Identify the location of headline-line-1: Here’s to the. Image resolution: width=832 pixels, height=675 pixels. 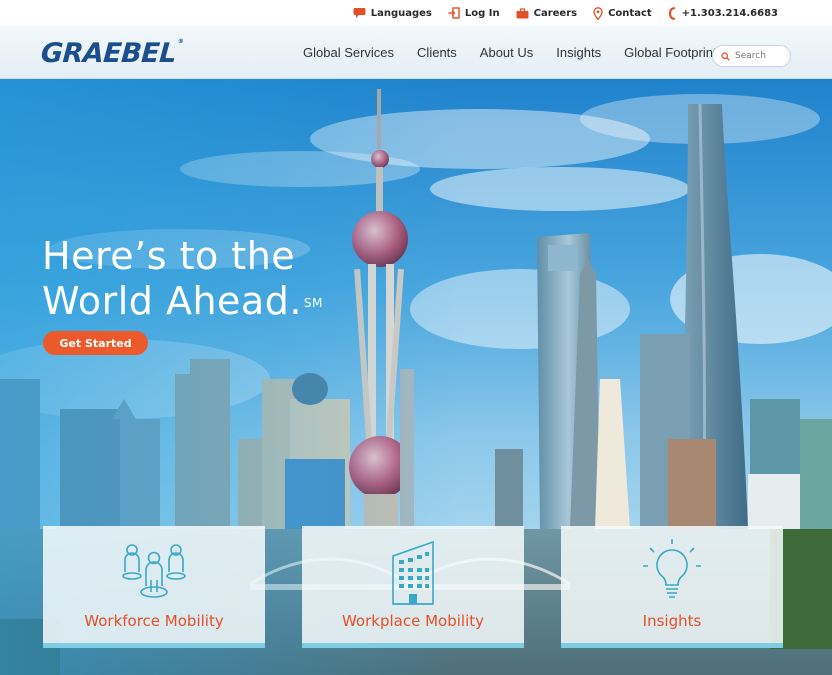
(169, 256).